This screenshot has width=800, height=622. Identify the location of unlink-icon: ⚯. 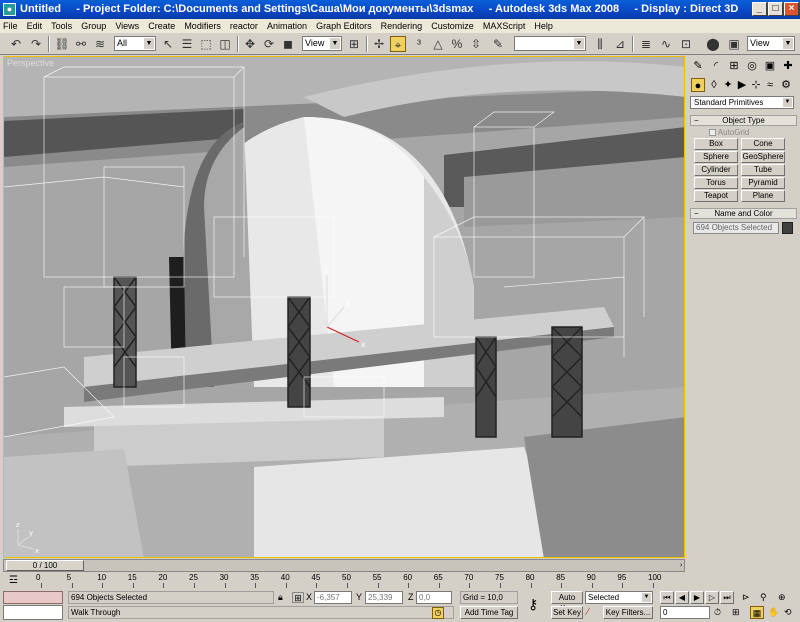
(81, 44).